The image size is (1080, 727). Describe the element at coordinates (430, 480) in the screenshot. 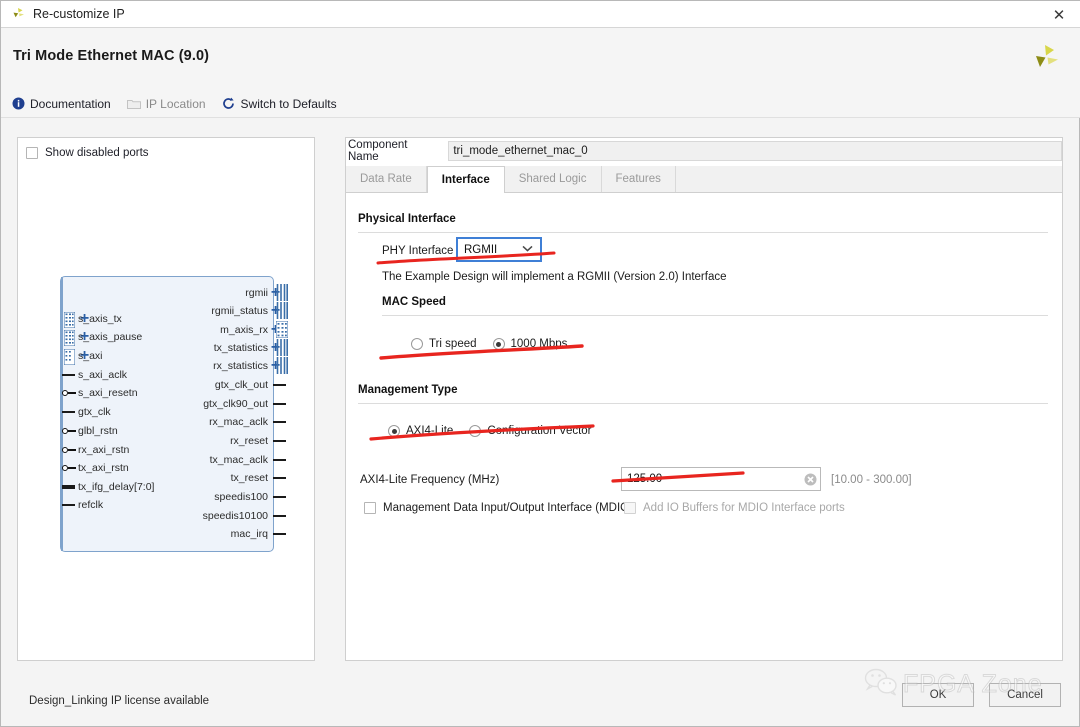

I see `axi4-lite-frequency-label: AXI4-Lite Frequency (MHz)` at that location.